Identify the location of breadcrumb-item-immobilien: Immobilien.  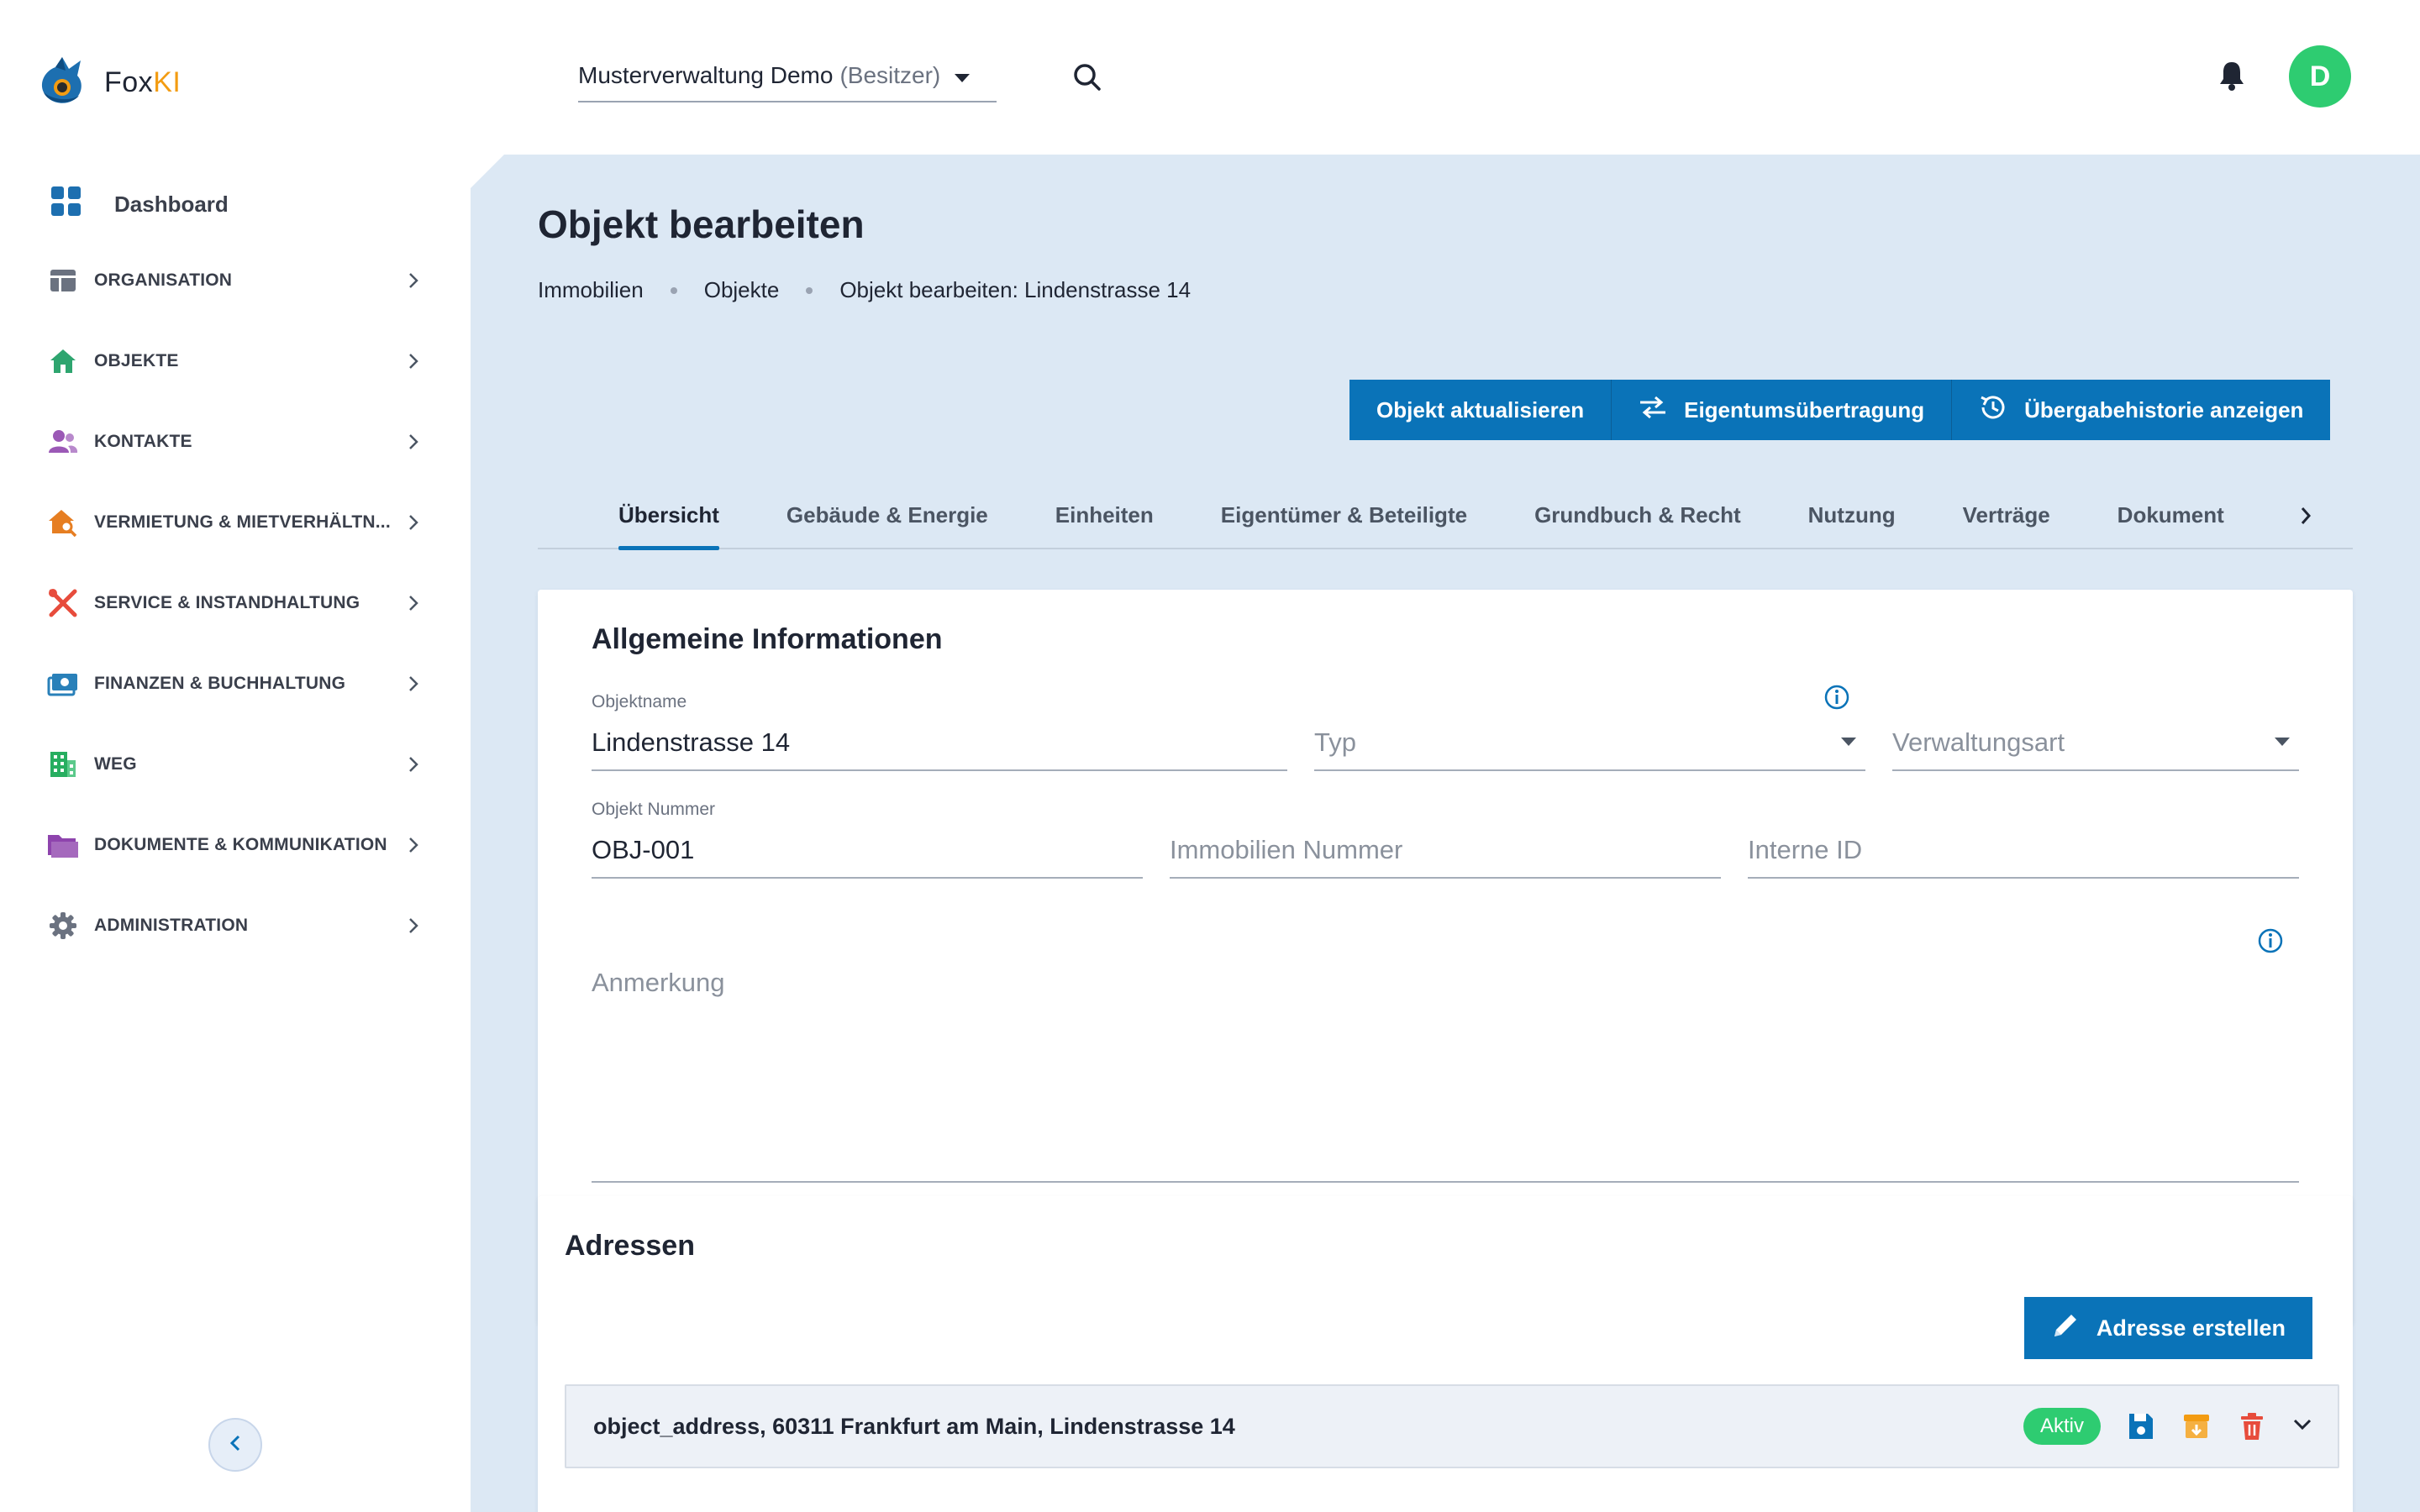
(591, 290).